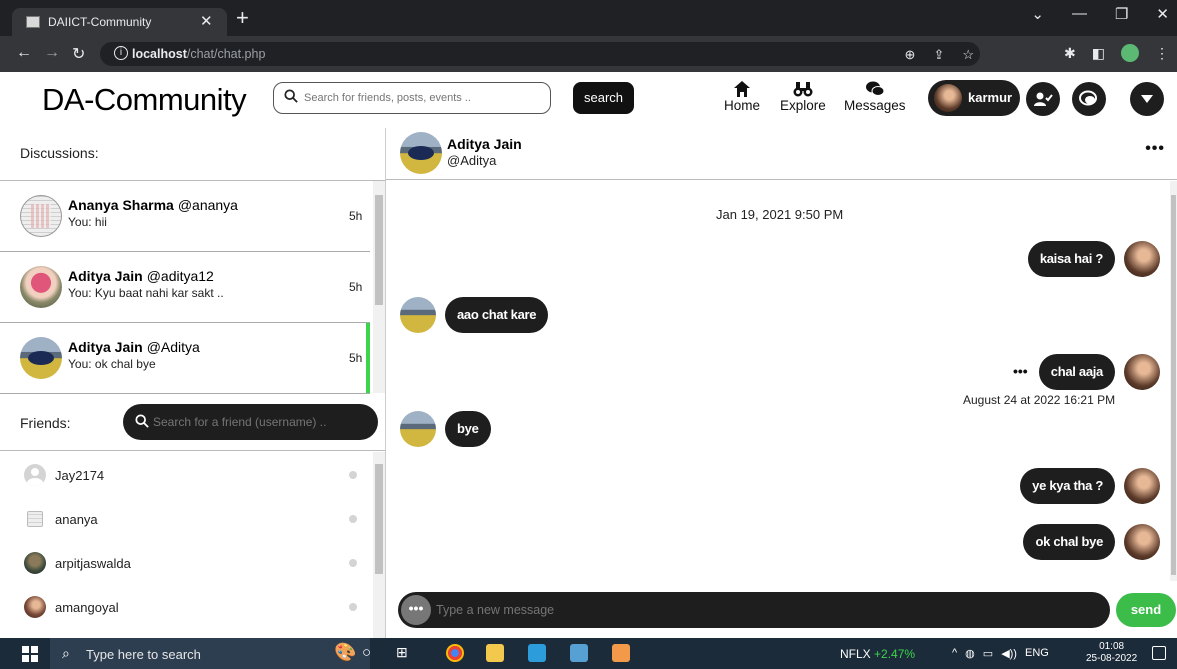  I want to click on nav-messages: Messages, so click(875, 96).